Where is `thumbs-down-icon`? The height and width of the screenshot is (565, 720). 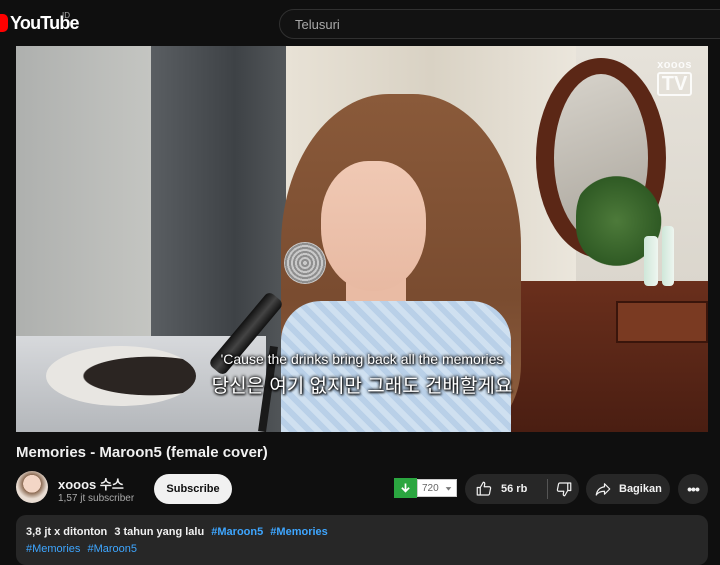
thumbs-down-icon is located at coordinates (563, 489).